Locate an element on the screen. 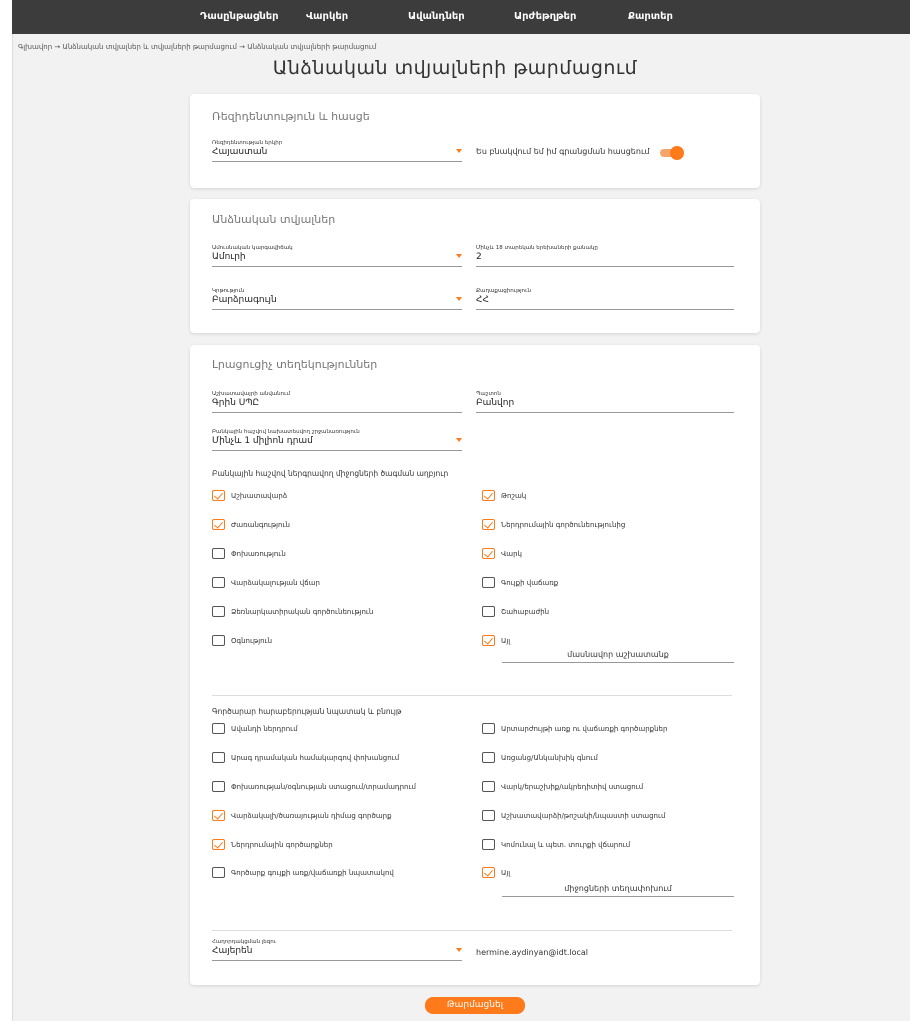 The height and width of the screenshot is (1021, 910). children-count-label: Մինչև 18 տարեկան երեխաների քանակը is located at coordinates (537, 248).